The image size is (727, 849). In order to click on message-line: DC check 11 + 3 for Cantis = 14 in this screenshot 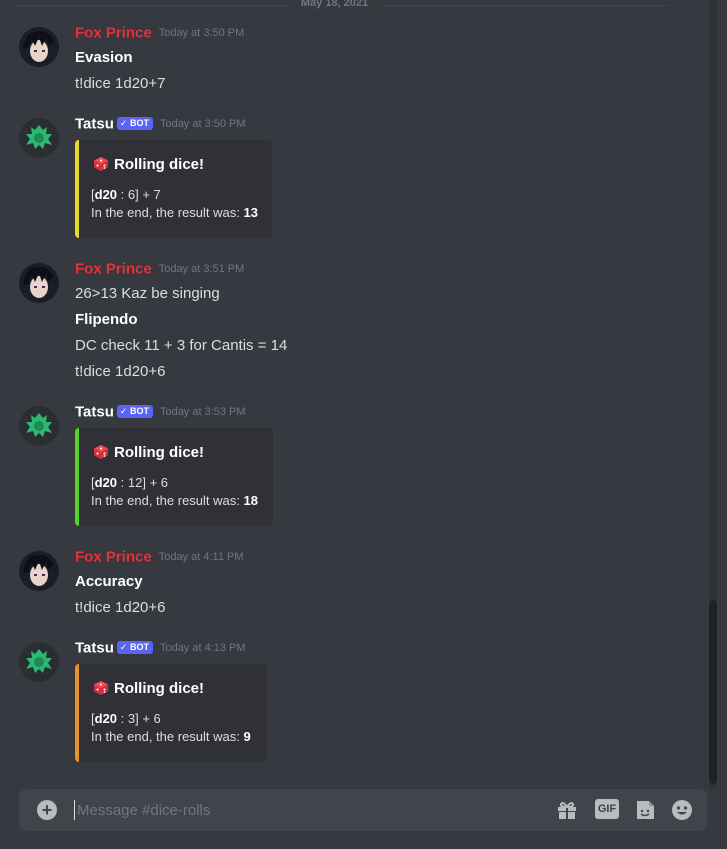, I will do `click(181, 345)`.